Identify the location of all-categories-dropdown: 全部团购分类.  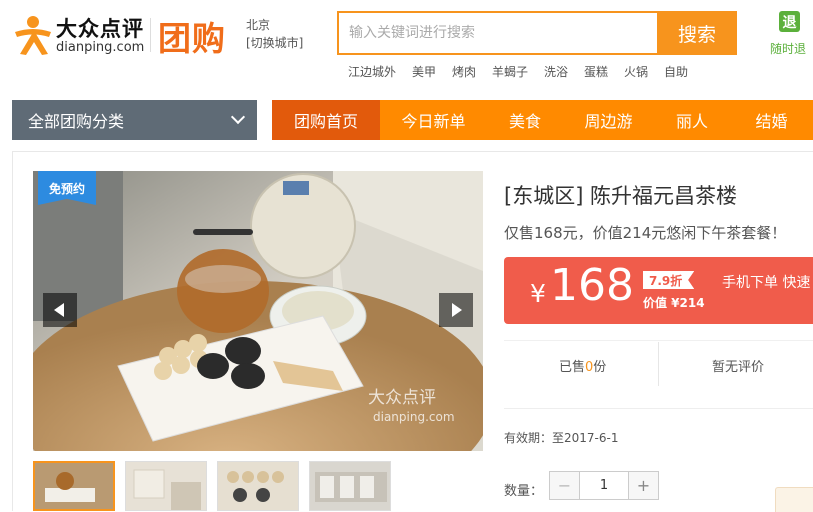
(134, 120).